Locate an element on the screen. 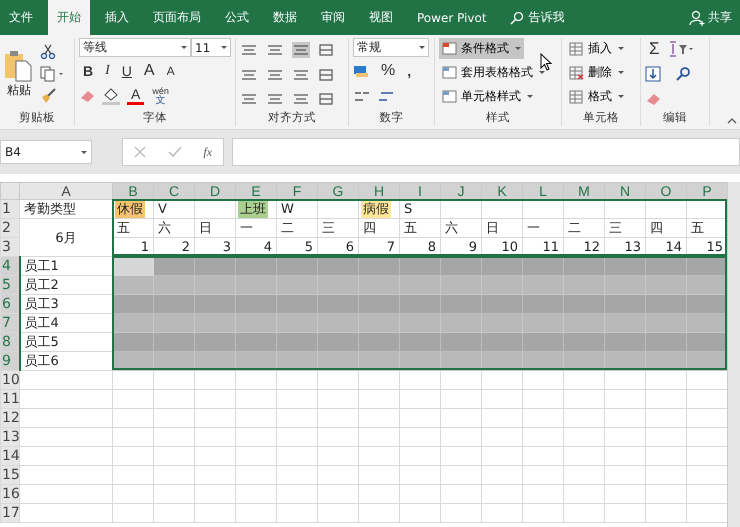 The height and width of the screenshot is (527, 740). cells-menu-button: 格式 is located at coordinates (596, 96).